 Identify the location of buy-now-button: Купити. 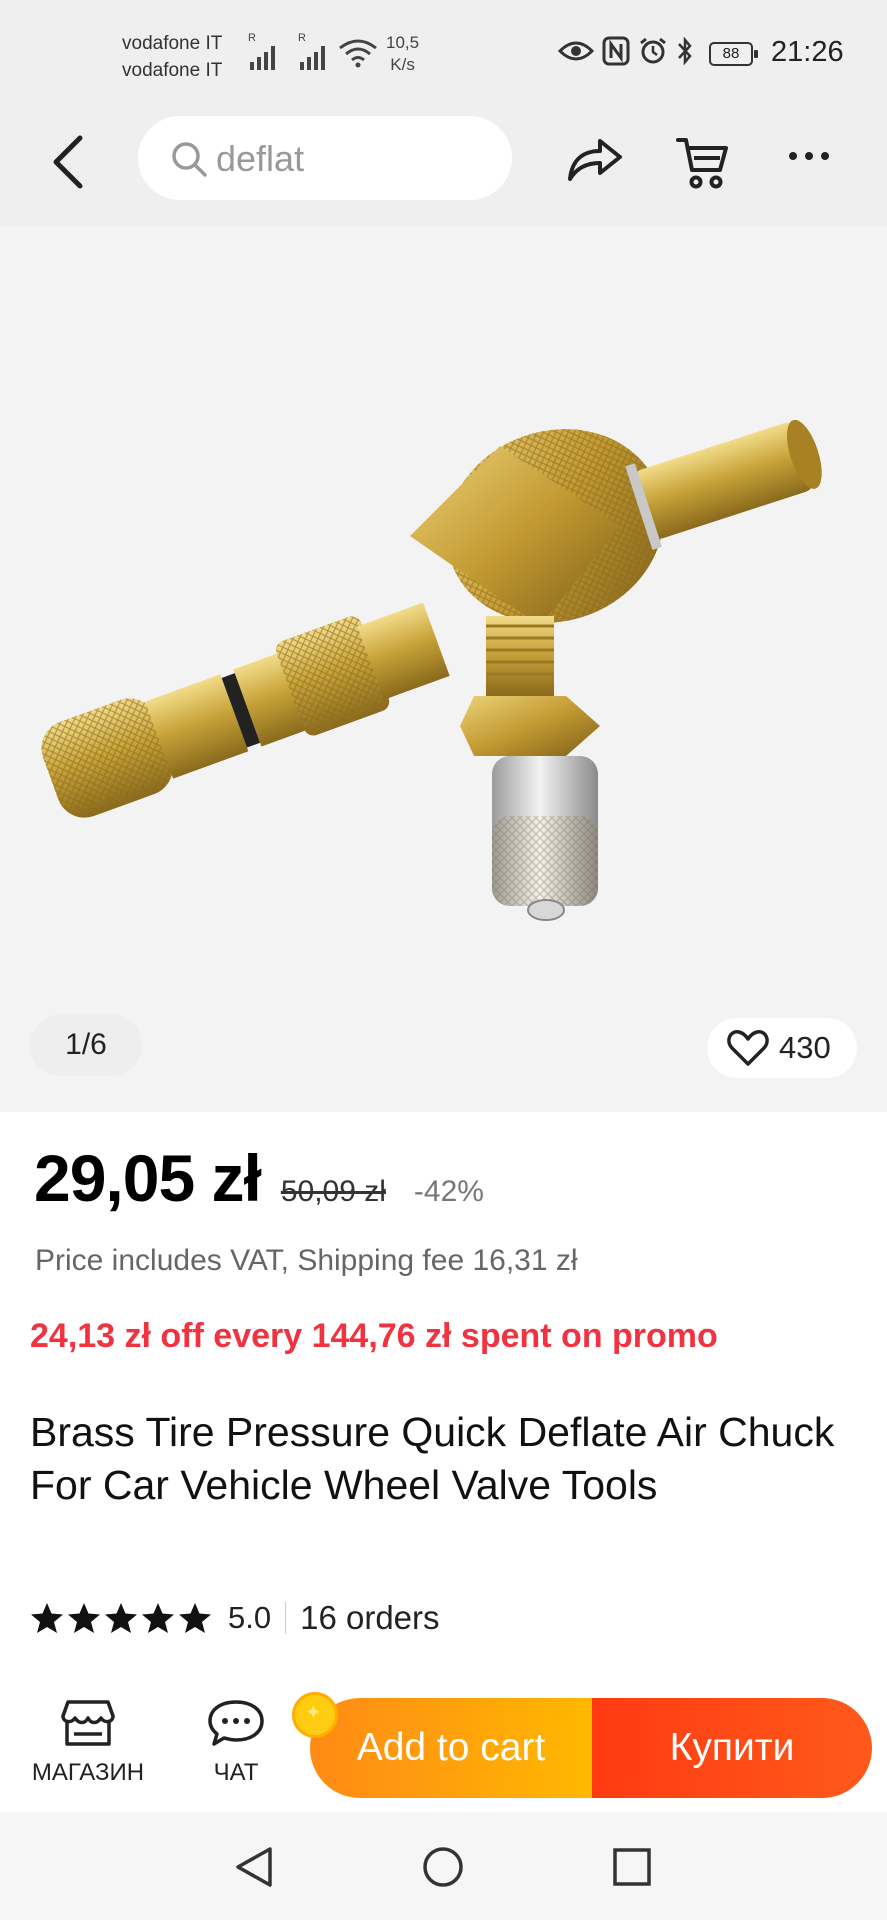
(732, 1748).